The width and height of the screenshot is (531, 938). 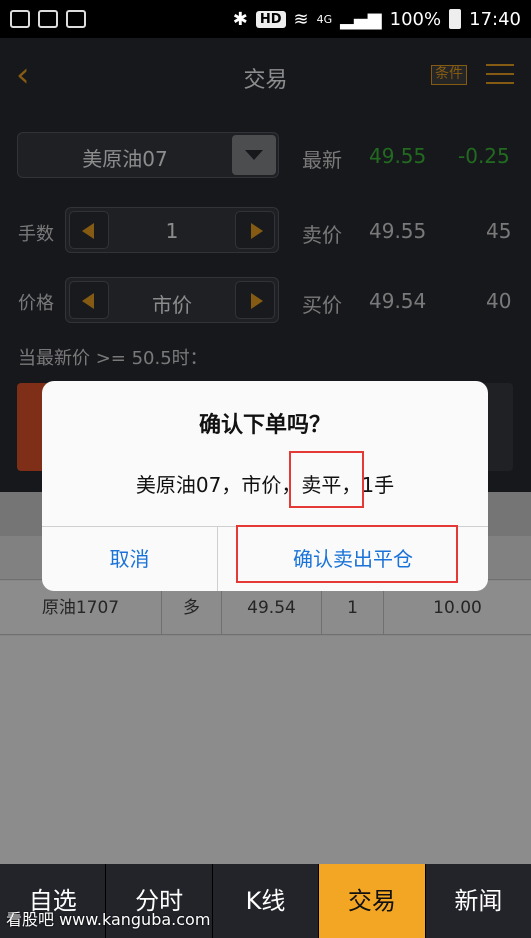 I want to click on app-notification-icon, so click(x=48, y=19).